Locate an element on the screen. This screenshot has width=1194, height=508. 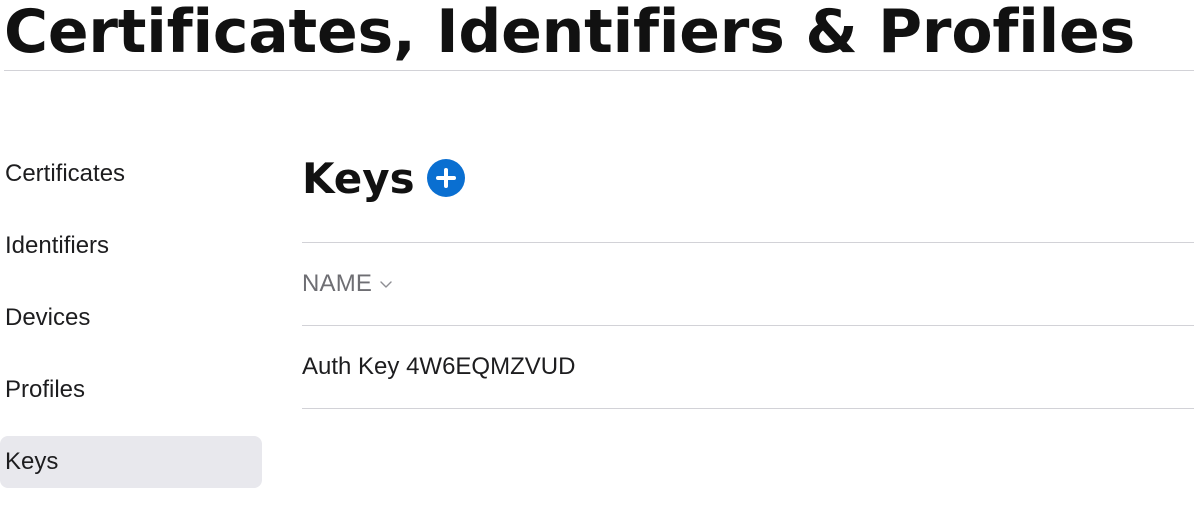
sidebar-item-keys: Keys is located at coordinates (131, 462).